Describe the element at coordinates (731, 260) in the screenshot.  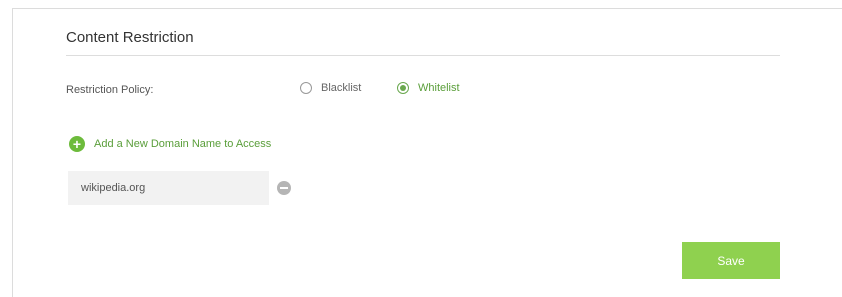
I see `save-button: Save` at that location.